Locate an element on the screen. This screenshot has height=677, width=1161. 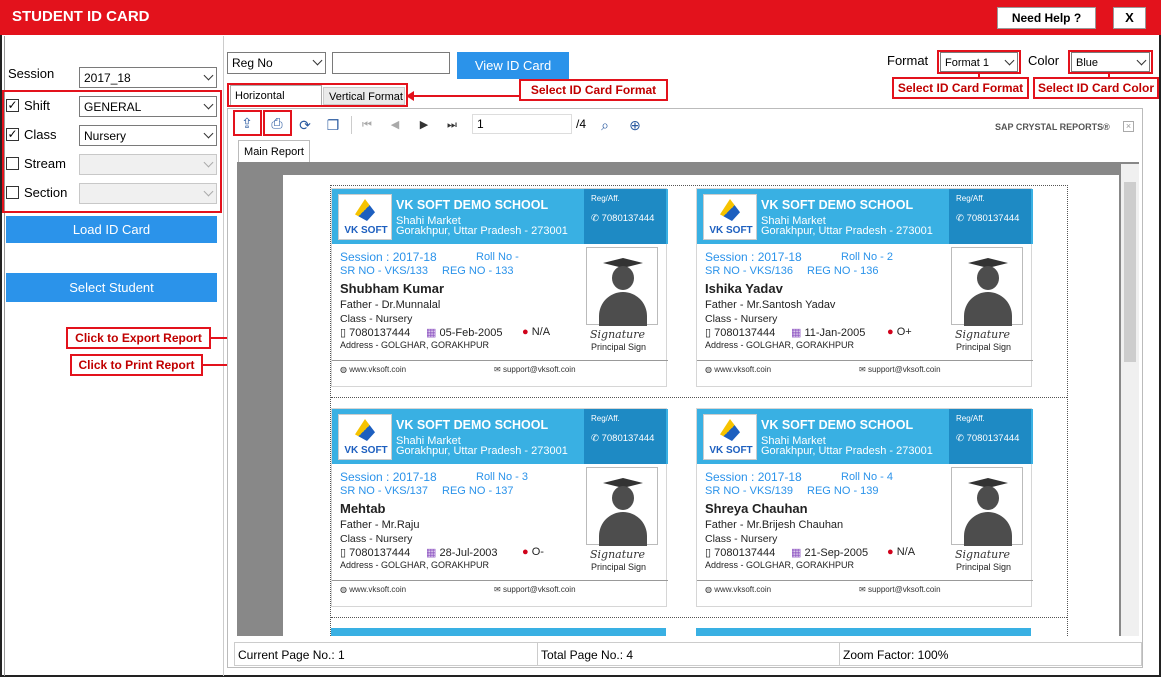
tab-main-report: Main Report is located at coordinates (274, 151).